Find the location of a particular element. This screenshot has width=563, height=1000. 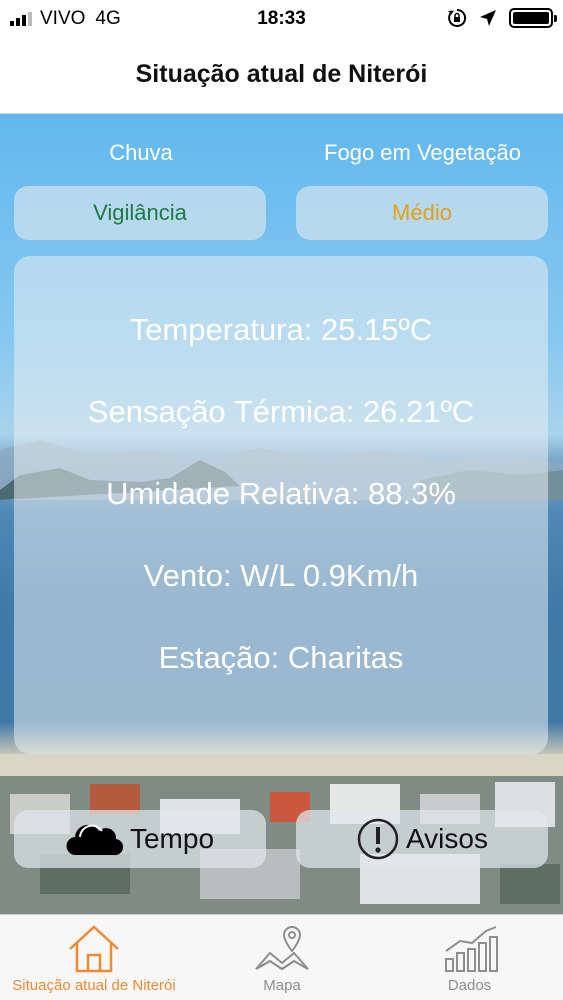

feels-like-text: Sensação Térmica: 26.21ºC is located at coordinates (281, 411).